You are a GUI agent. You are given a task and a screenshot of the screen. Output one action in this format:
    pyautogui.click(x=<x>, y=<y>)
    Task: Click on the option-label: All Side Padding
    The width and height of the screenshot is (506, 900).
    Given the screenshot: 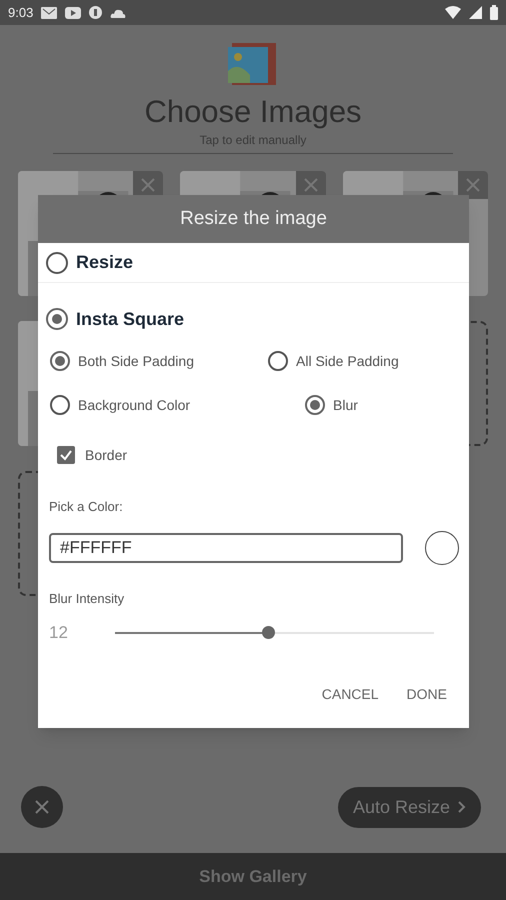 What is the action you would take?
    pyautogui.click(x=347, y=361)
    